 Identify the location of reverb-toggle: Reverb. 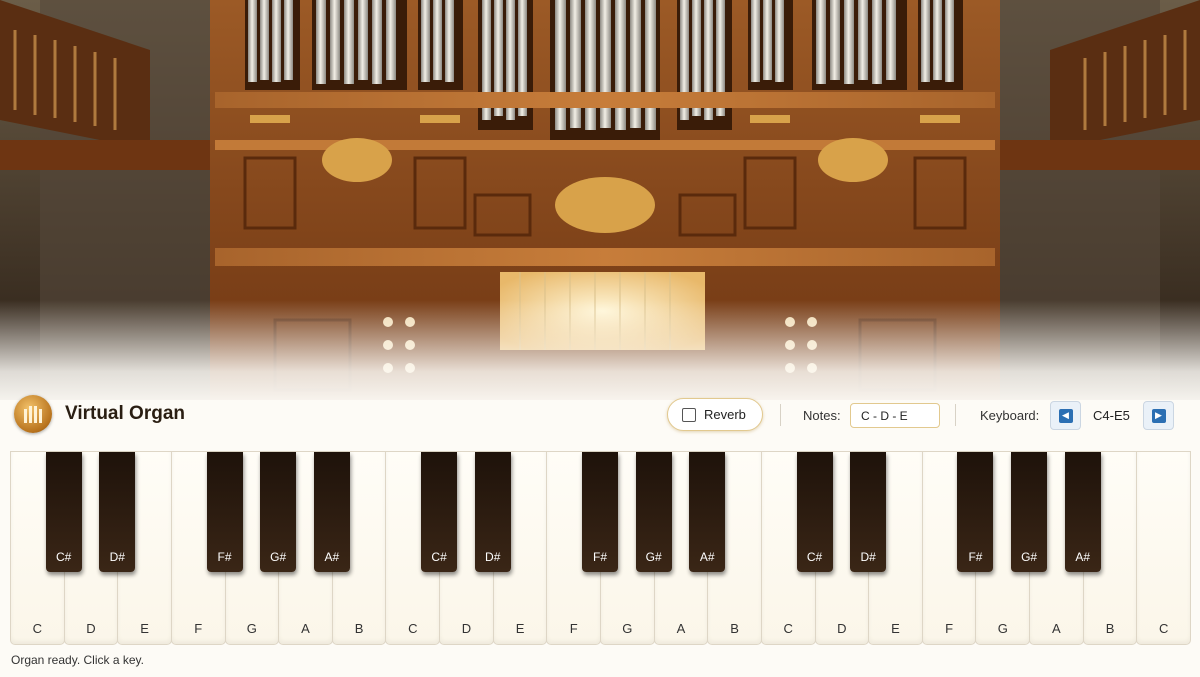
(715, 414).